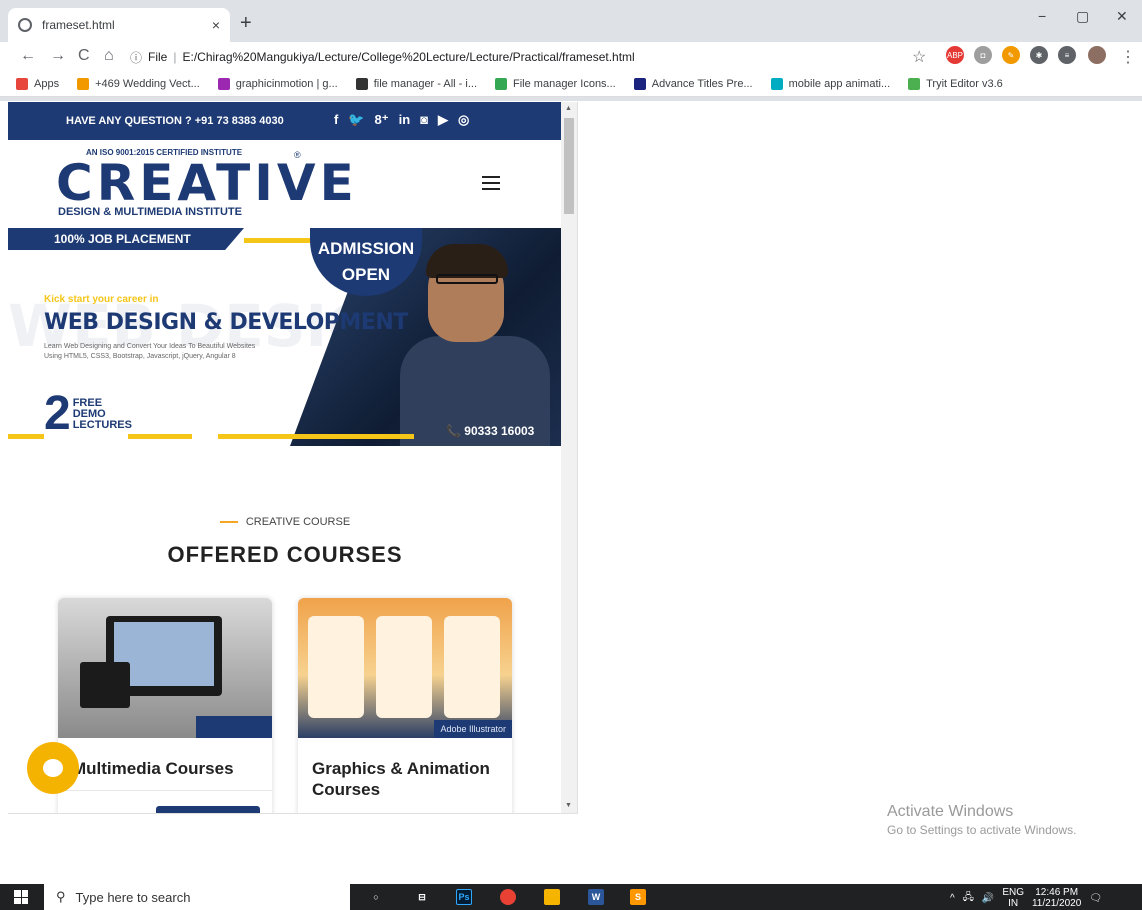 This screenshot has width=1142, height=910. I want to click on region-code: IN, so click(1013, 903).